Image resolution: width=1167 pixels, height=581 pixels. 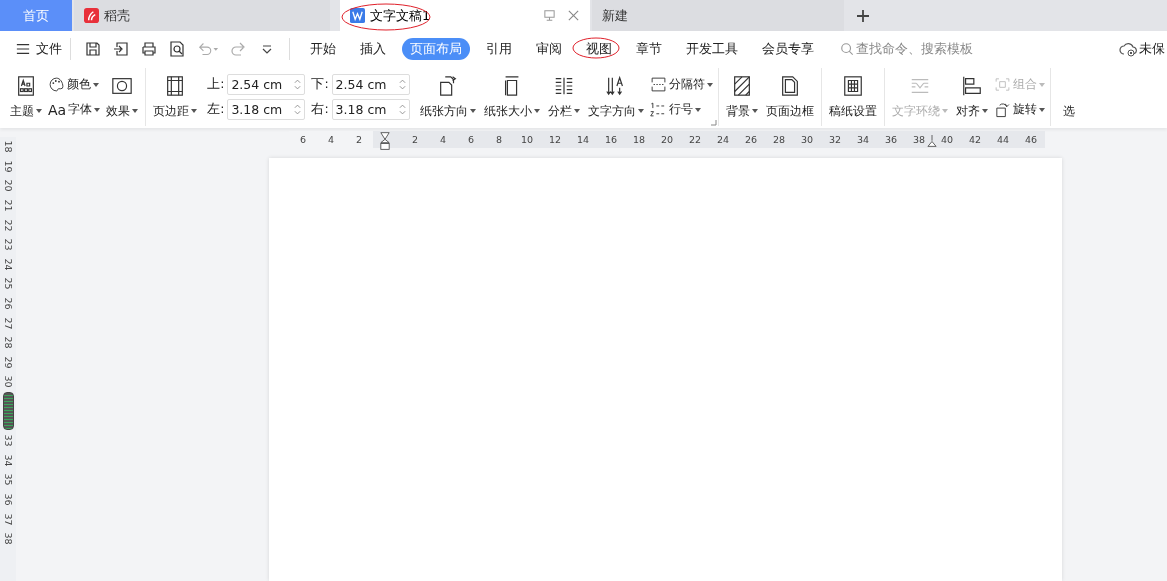 I want to click on ruler-number: 27, so click(x=8, y=323).